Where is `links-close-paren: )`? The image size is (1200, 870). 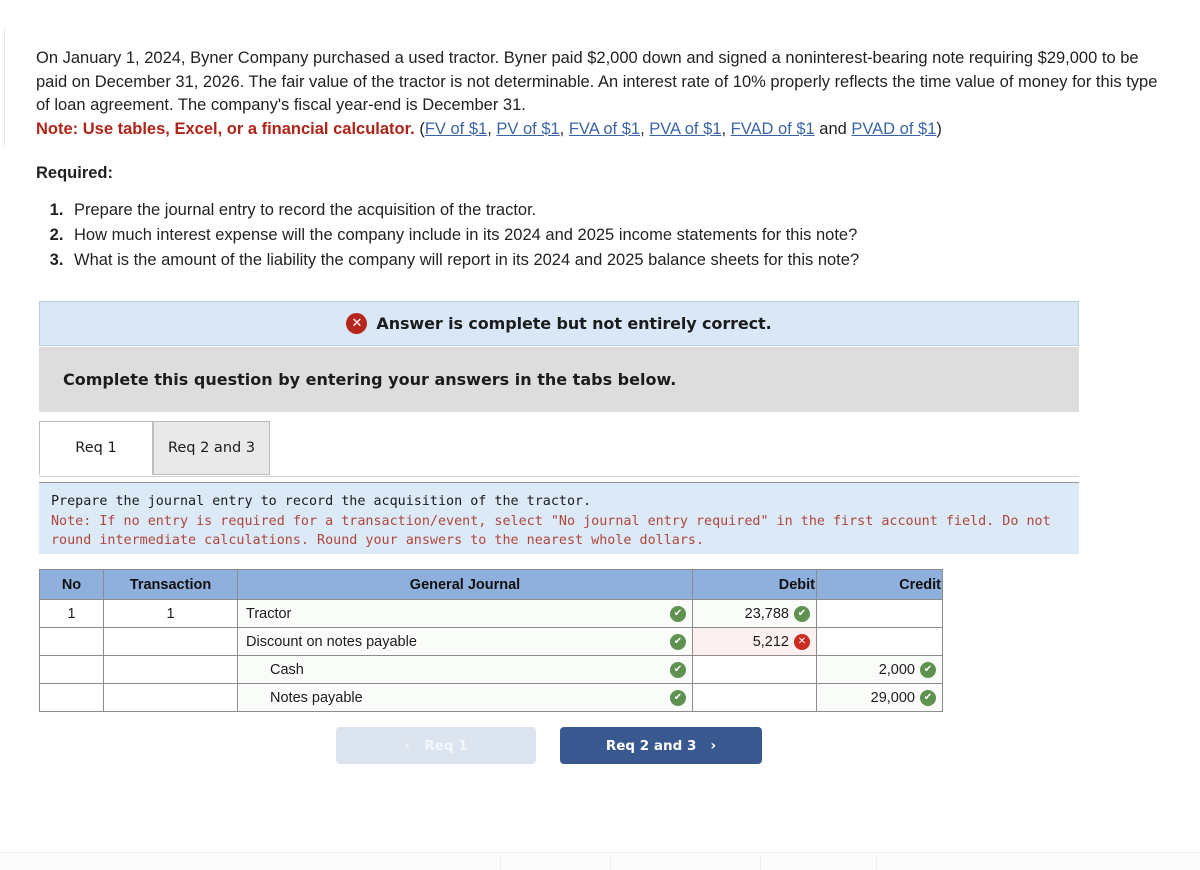 links-close-paren: ) is located at coordinates (939, 128).